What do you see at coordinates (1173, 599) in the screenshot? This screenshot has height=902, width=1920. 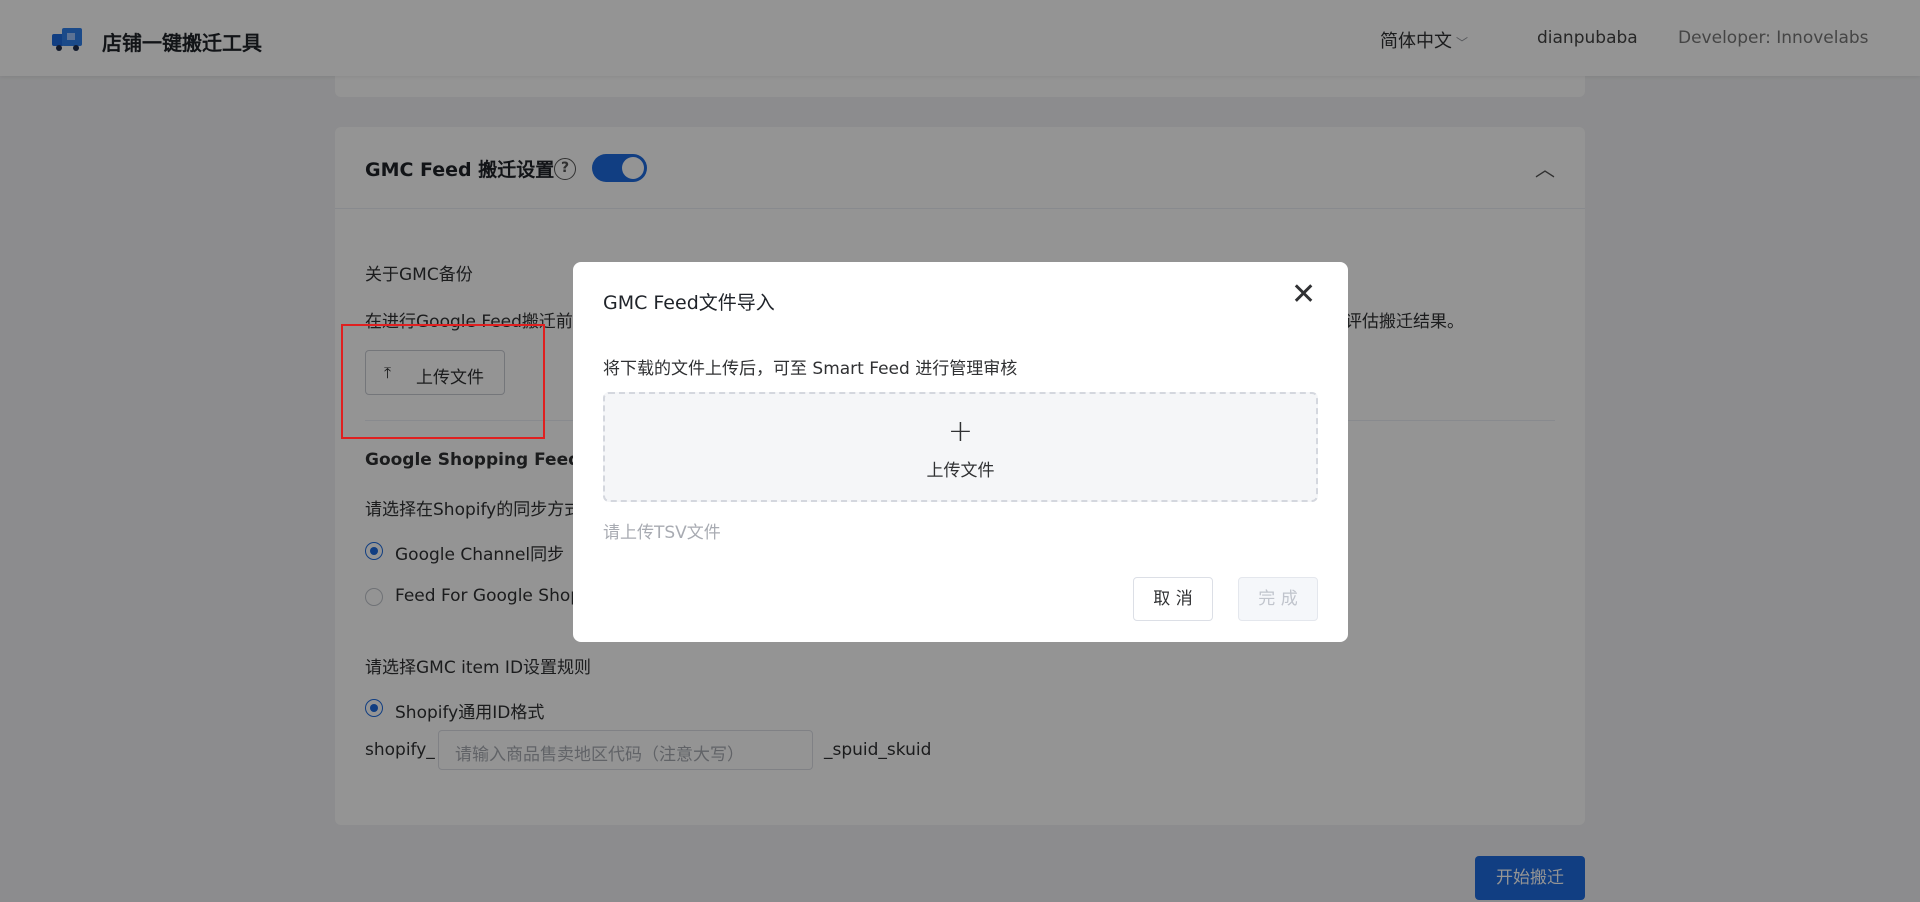 I see `cancel-button: 取 消` at bounding box center [1173, 599].